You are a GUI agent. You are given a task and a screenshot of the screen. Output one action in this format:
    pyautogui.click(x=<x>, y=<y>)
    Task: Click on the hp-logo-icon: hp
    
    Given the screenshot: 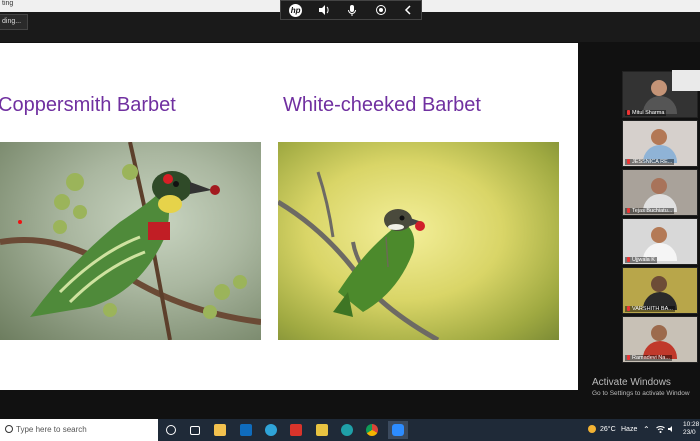 What is the action you would take?
    pyautogui.click(x=296, y=10)
    